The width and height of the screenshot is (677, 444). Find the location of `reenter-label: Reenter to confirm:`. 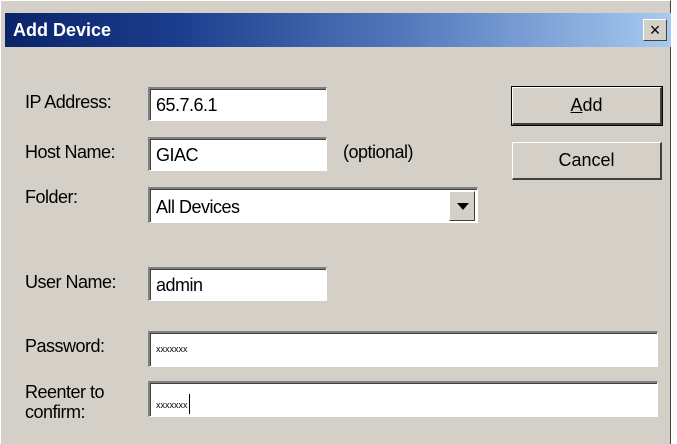

reenter-label: Reenter to confirm: is located at coordinates (65, 402).